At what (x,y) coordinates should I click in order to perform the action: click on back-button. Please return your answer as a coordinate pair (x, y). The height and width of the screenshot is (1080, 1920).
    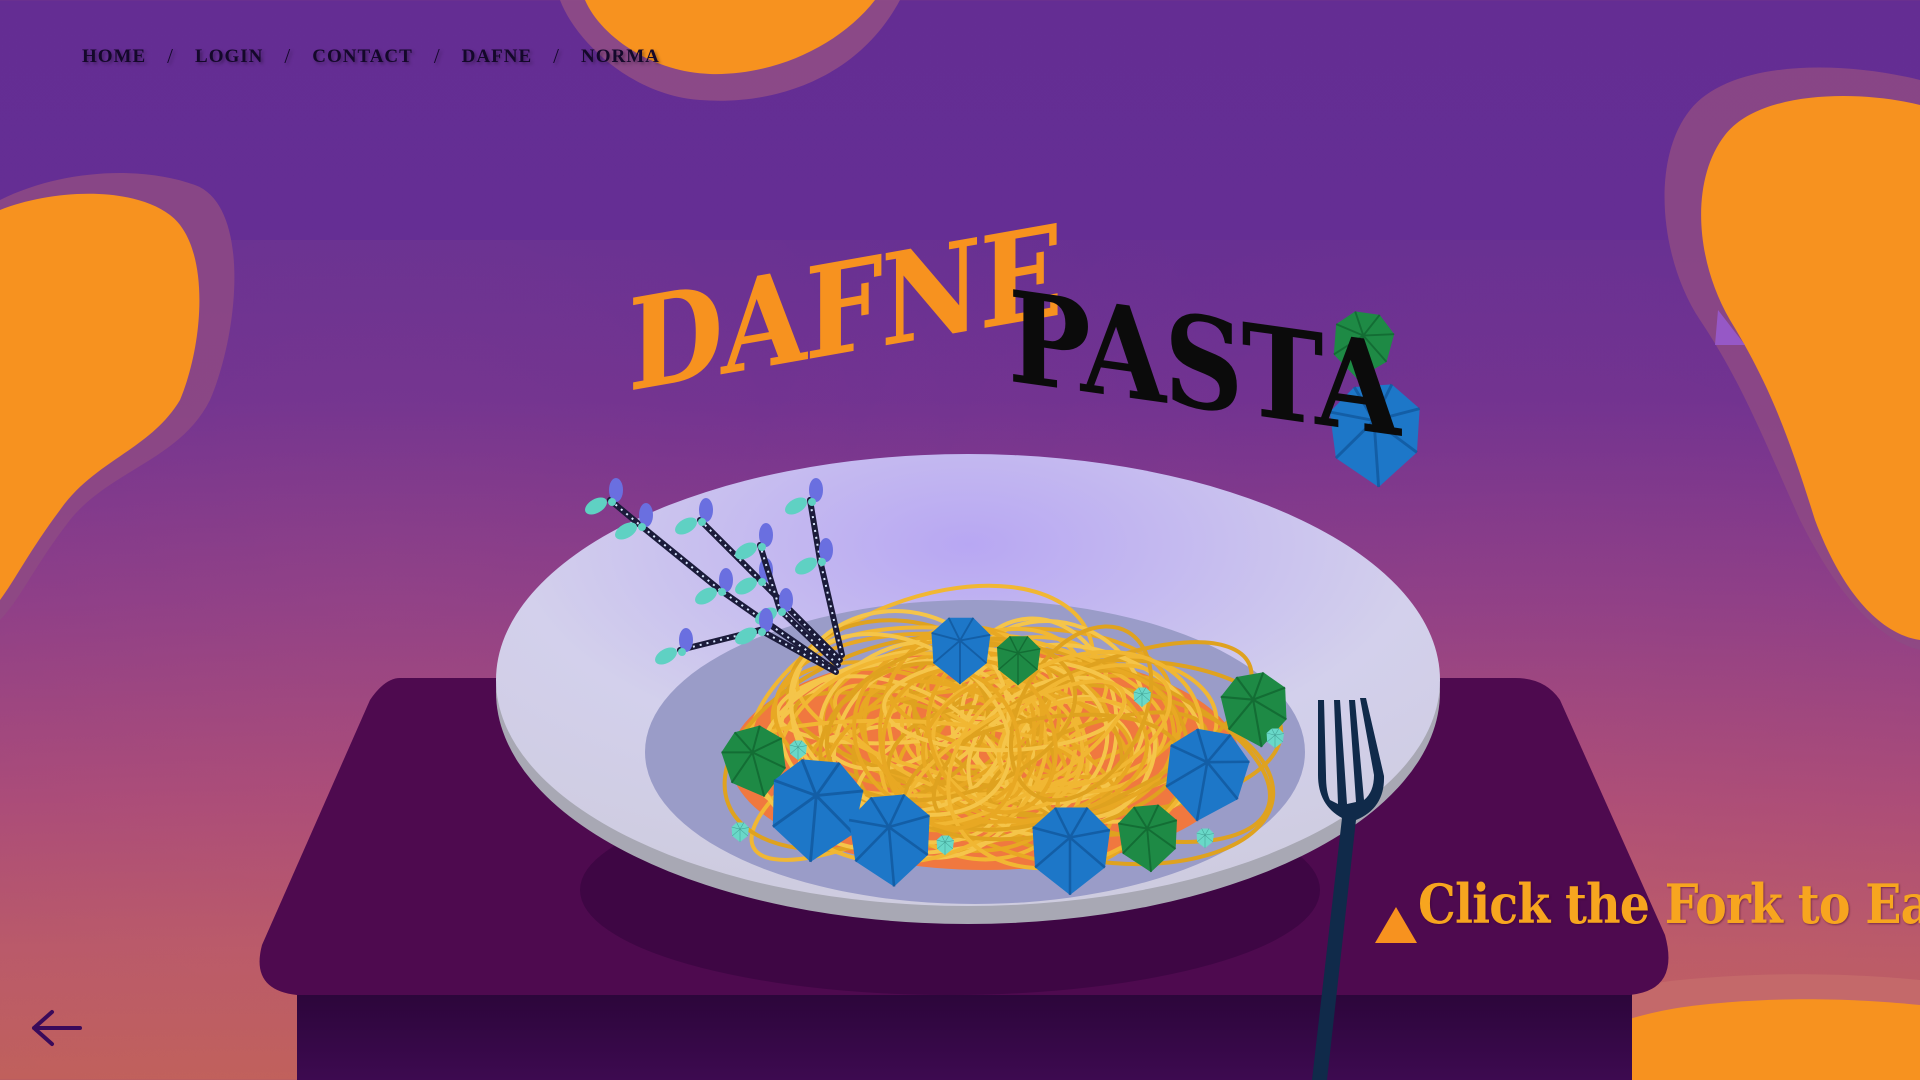
    Looking at the image, I should click on (58, 1028).